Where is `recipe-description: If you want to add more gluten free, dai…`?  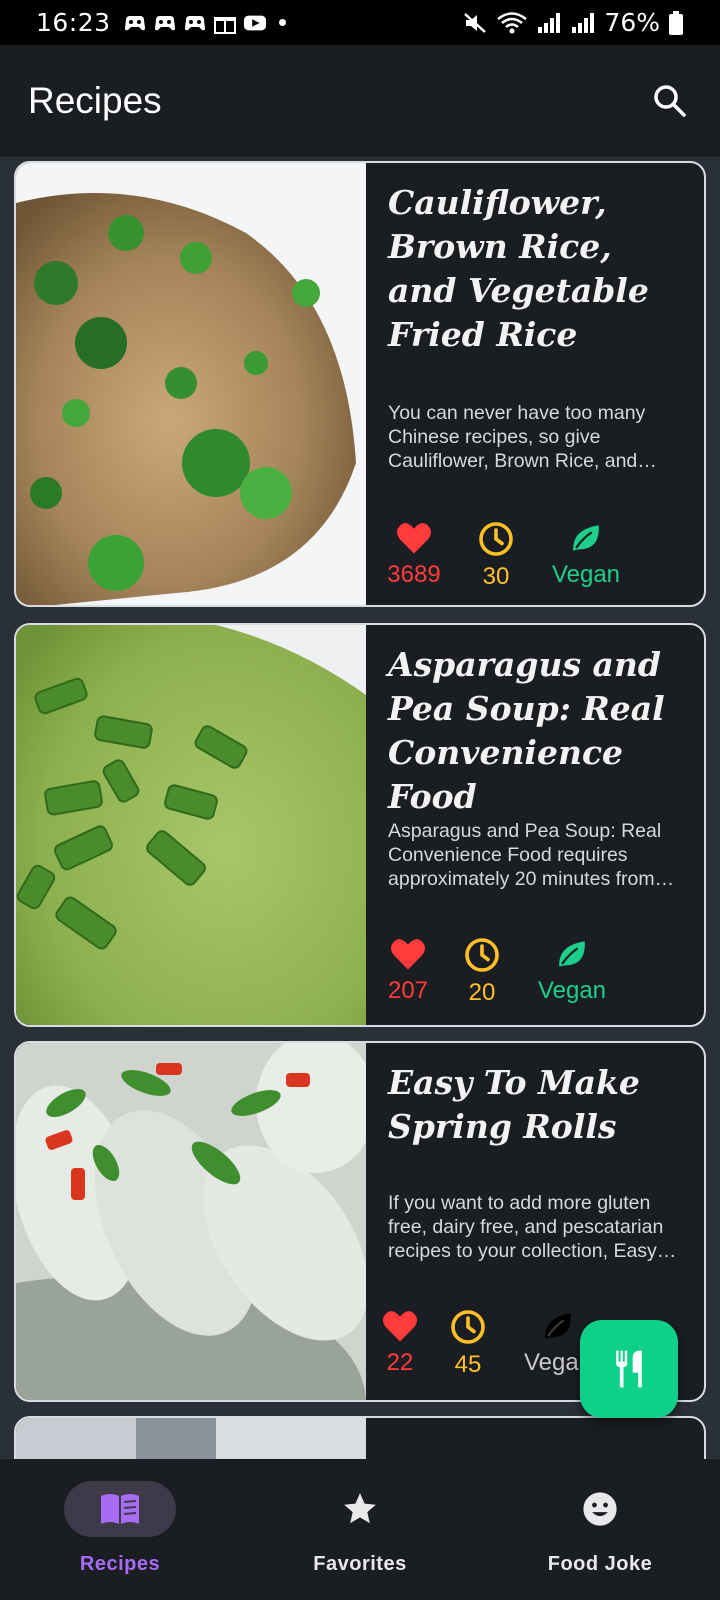
recipe-description: If you want to add more gluten free, dai… is located at coordinates (526, 1227).